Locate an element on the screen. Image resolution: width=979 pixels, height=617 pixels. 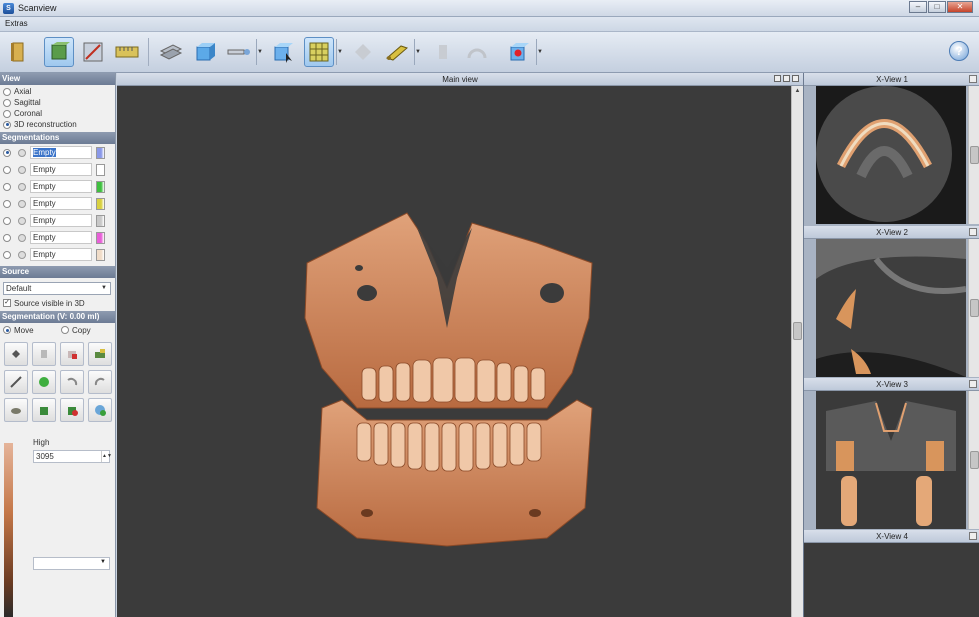
xview-1: X-View 1 is located at coordinates (891, 149).